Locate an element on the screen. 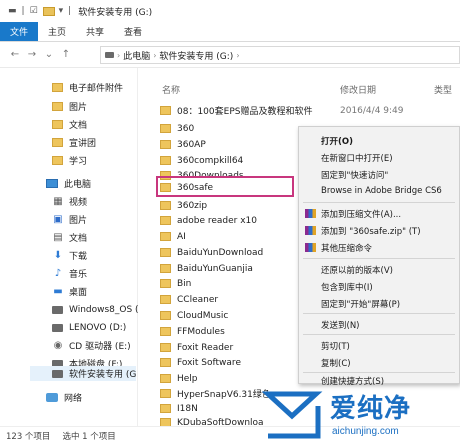  column-header-type: 类型 is located at coordinates (443, 89).